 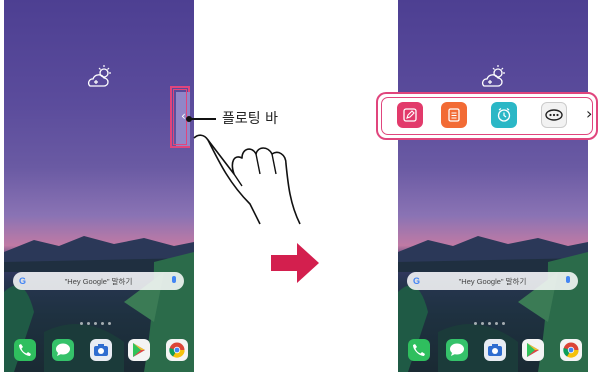 What do you see at coordinates (504, 115) in the screenshot?
I see `clock-icon` at bounding box center [504, 115].